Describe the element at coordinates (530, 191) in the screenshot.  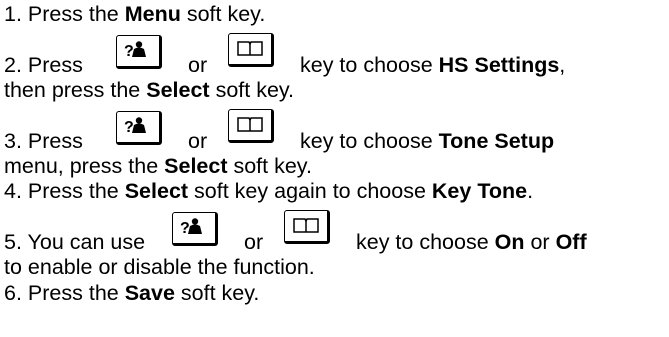
I see `step-text: .` at that location.